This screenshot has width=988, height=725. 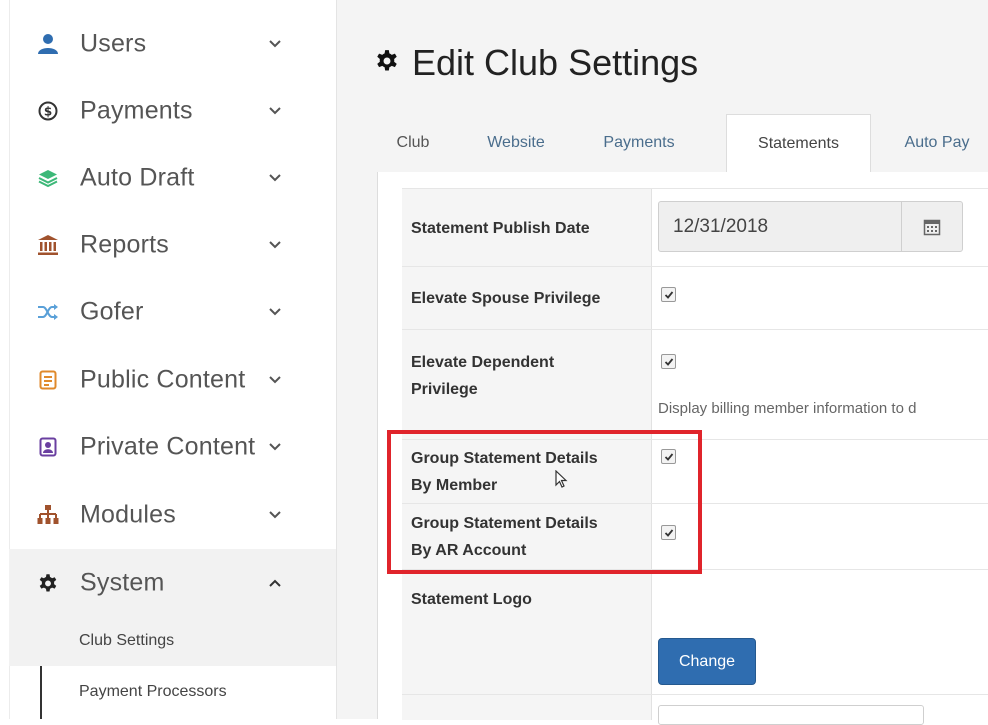 I want to click on form-row-next, so click(x=695, y=709).